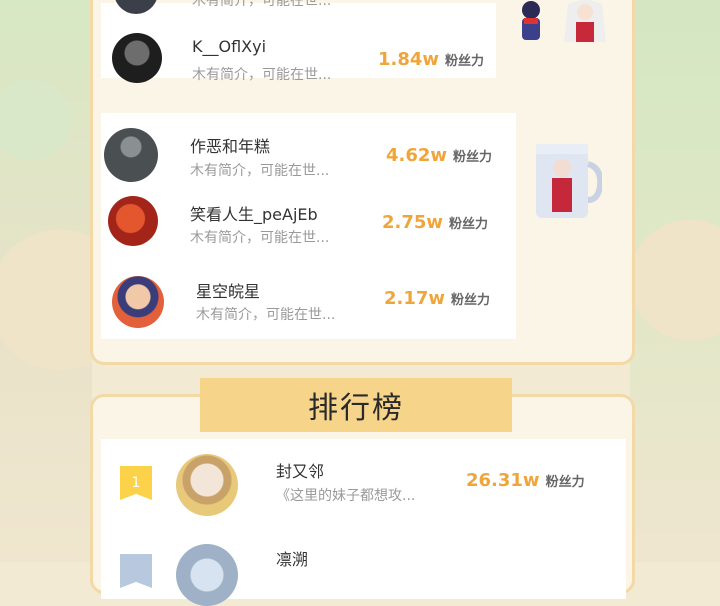 The image size is (720, 606). What do you see at coordinates (254, 214) in the screenshot?
I see `user-name: 笑看人生_peAjEb` at bounding box center [254, 214].